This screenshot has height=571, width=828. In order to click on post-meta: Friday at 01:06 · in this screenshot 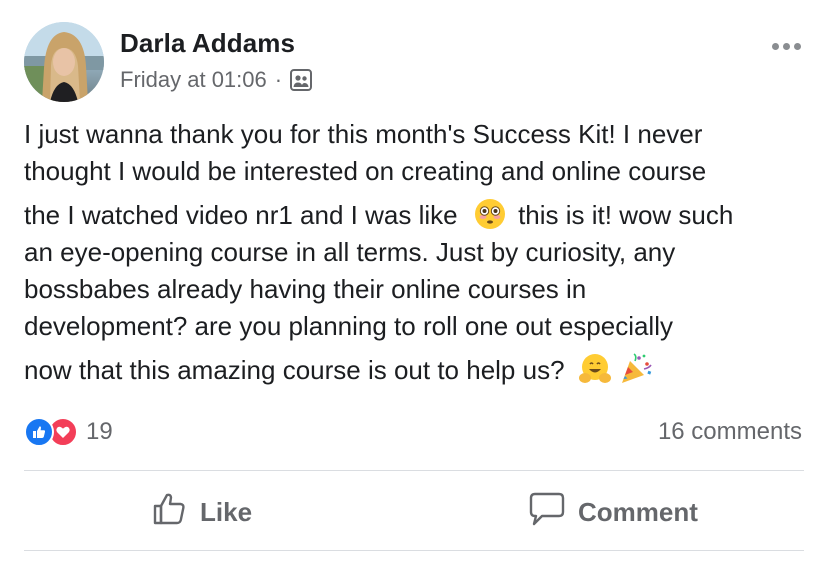, I will do `click(216, 80)`.